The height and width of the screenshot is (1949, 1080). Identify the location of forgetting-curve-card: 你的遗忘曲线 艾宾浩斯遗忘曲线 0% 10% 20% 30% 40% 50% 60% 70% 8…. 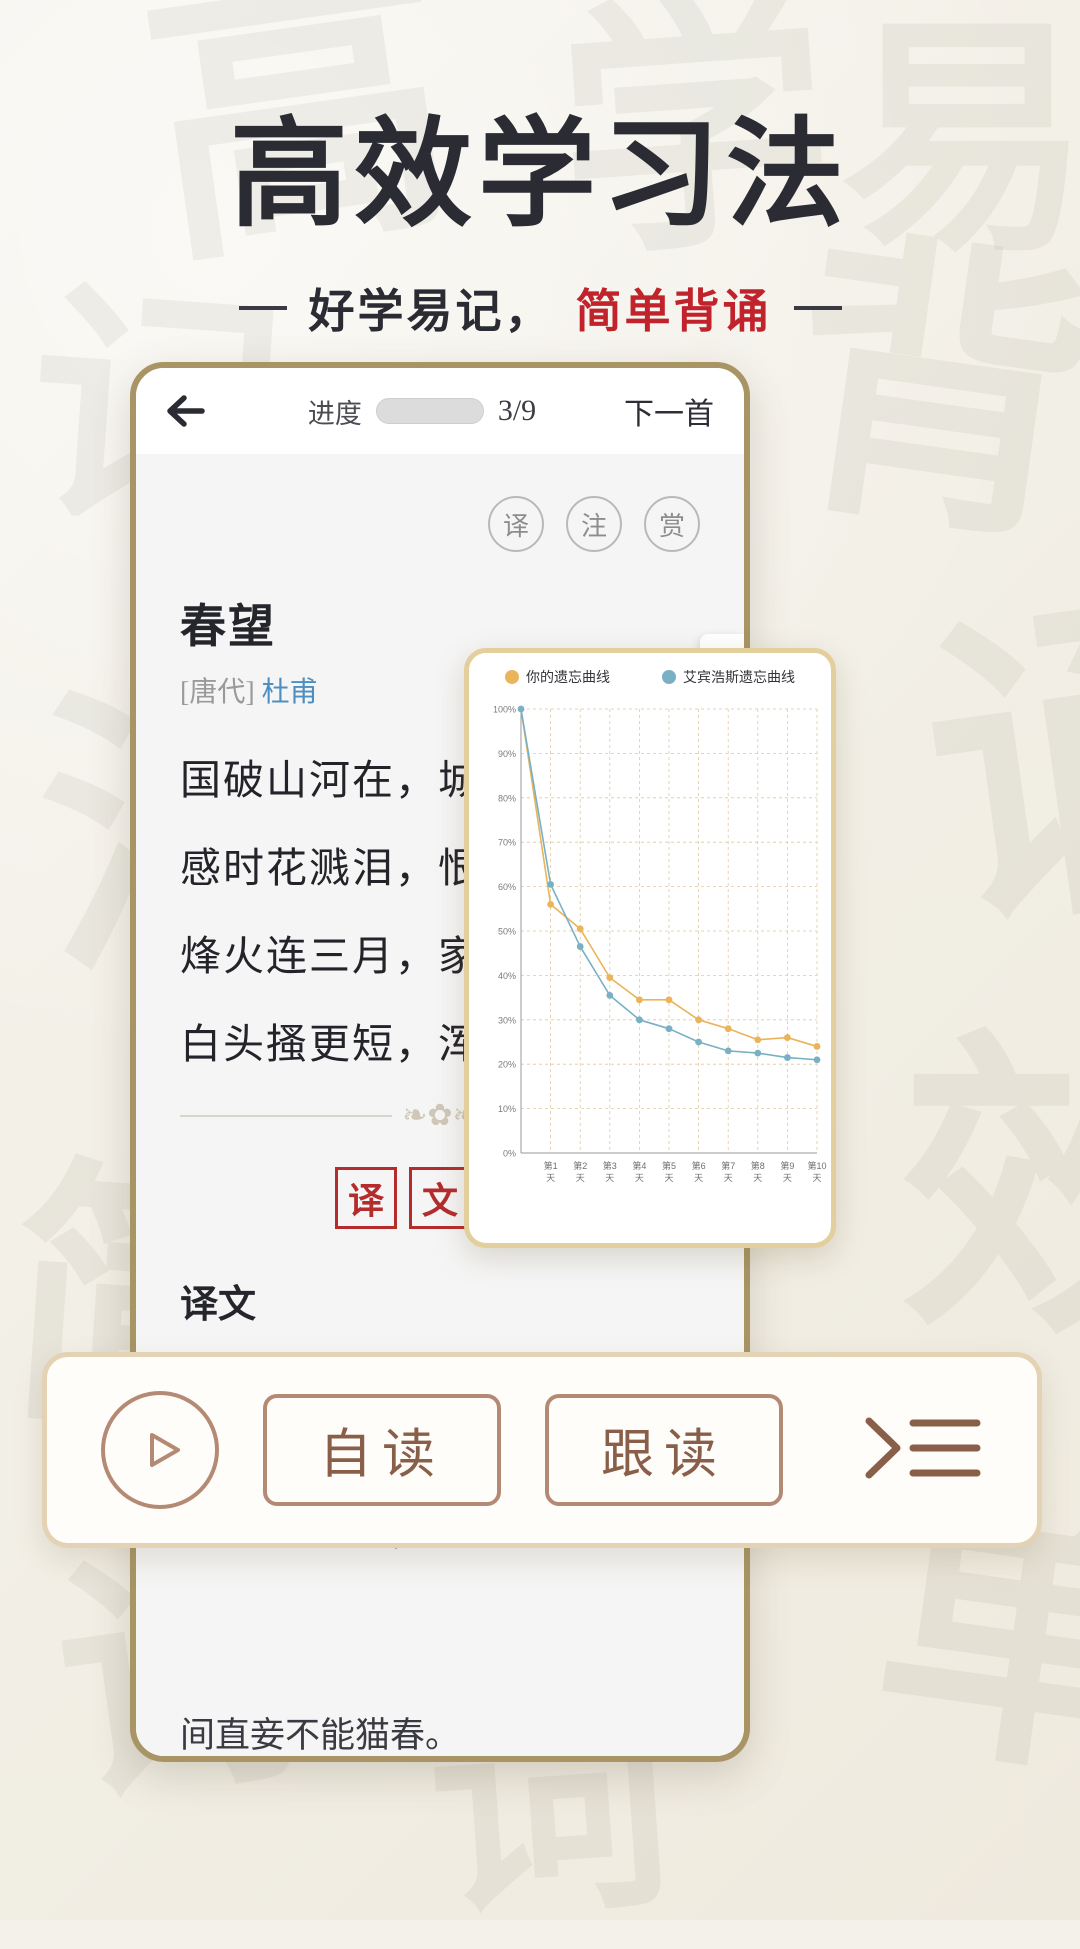
(650, 948).